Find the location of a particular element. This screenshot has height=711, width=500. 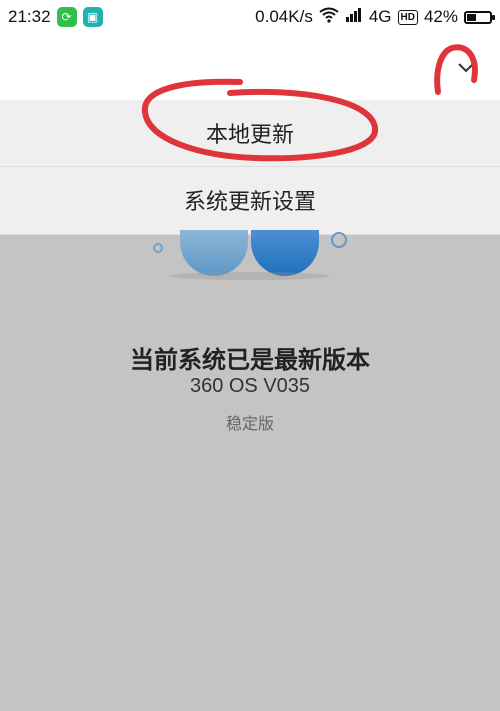

menu-item-update-settings: 系统更新设置 is located at coordinates (250, 199).